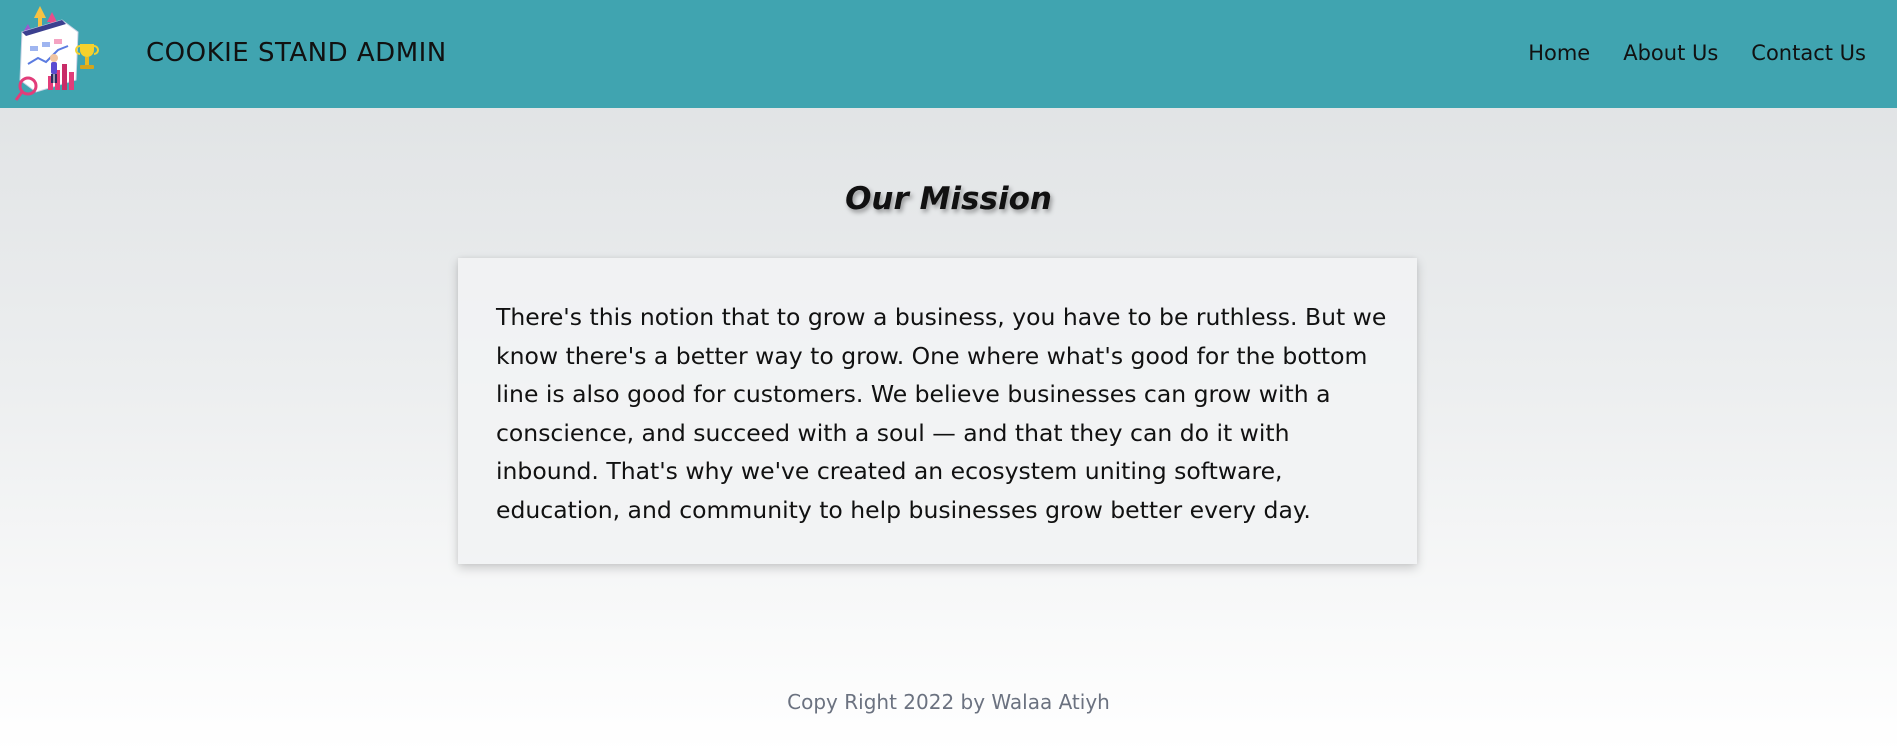  Describe the element at coordinates (948, 198) in the screenshot. I see `page-title: Our Mission` at that location.